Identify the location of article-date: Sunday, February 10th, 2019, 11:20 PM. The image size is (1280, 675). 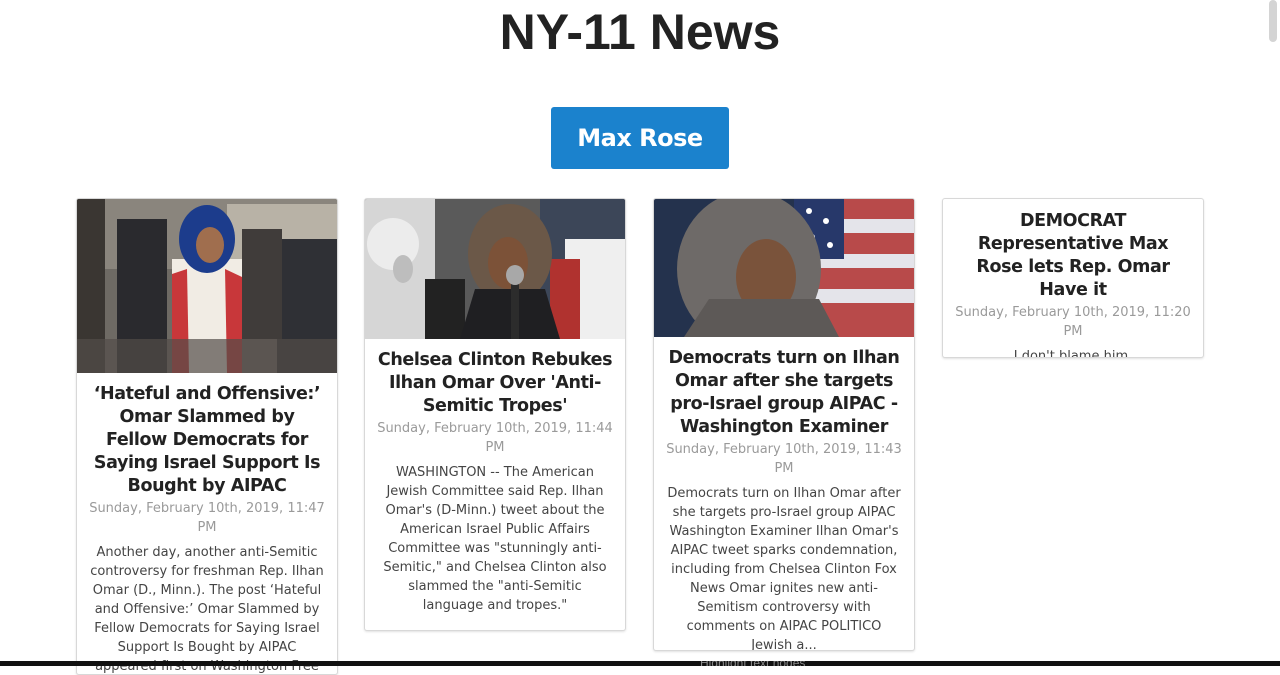
(1073, 322).